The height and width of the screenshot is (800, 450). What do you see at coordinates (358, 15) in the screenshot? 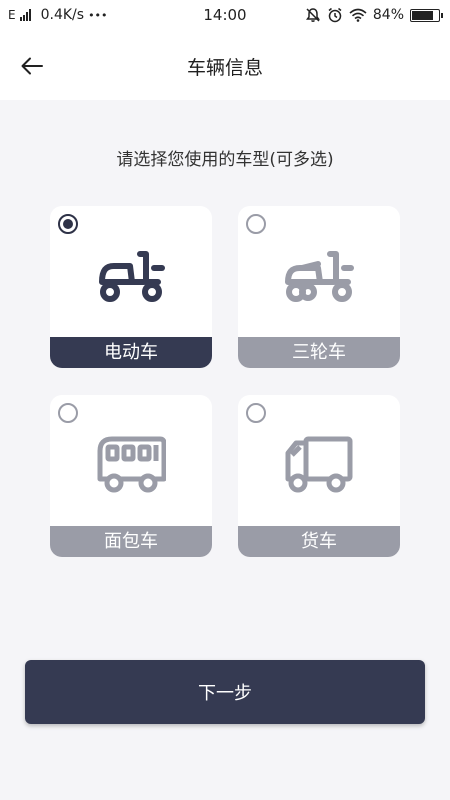
I see `wifi-icon` at bounding box center [358, 15].